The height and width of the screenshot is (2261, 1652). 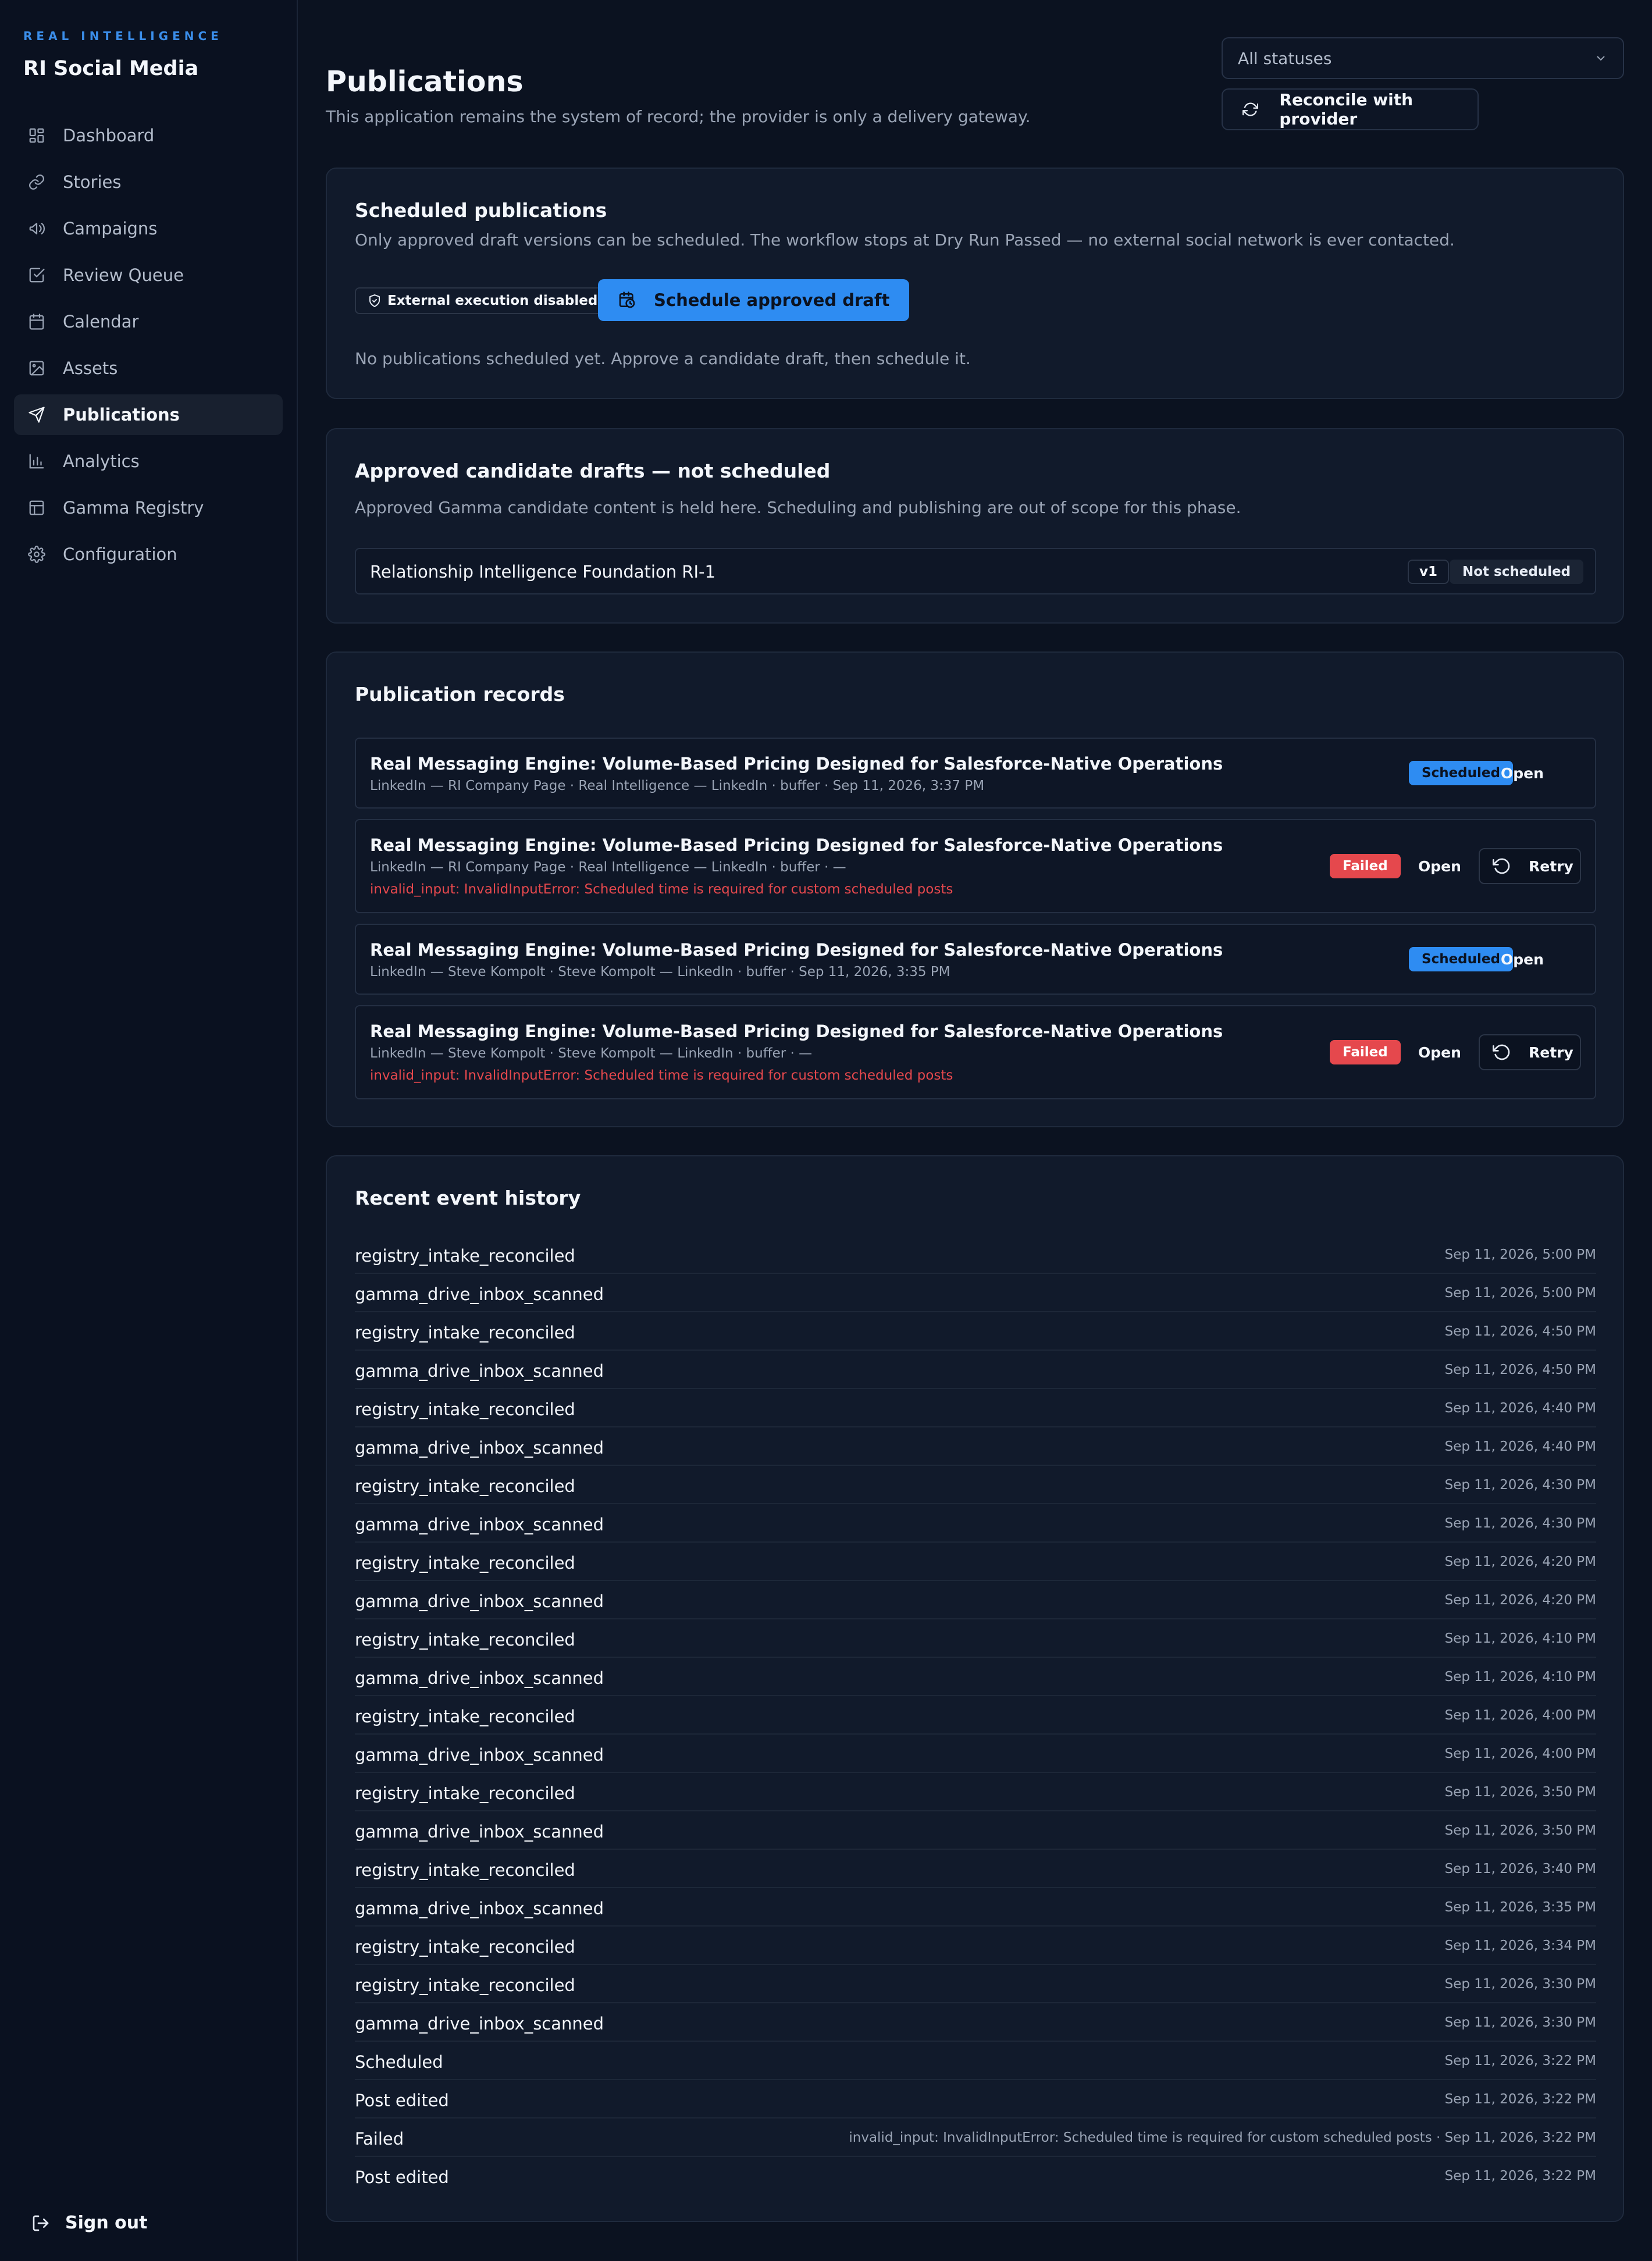 What do you see at coordinates (89, 2223) in the screenshot?
I see `sign-out-button: Sign out` at bounding box center [89, 2223].